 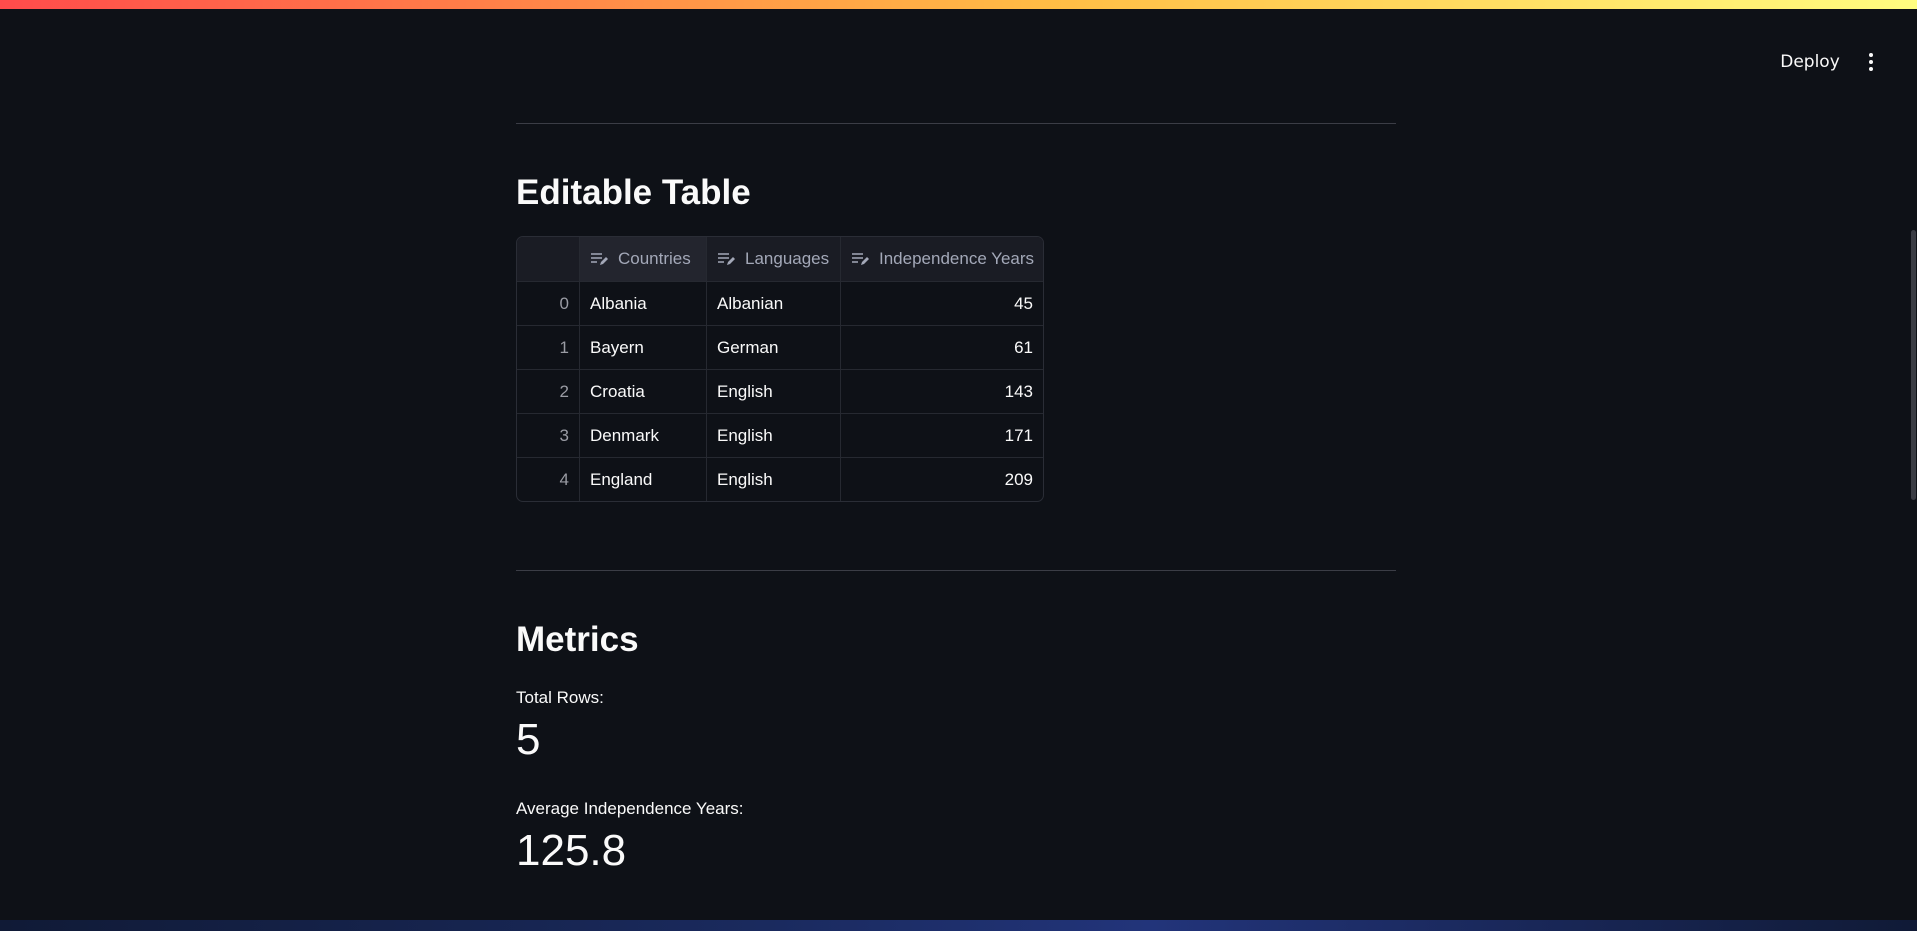 I want to click on row-index-cell: 0, so click(x=548, y=303).